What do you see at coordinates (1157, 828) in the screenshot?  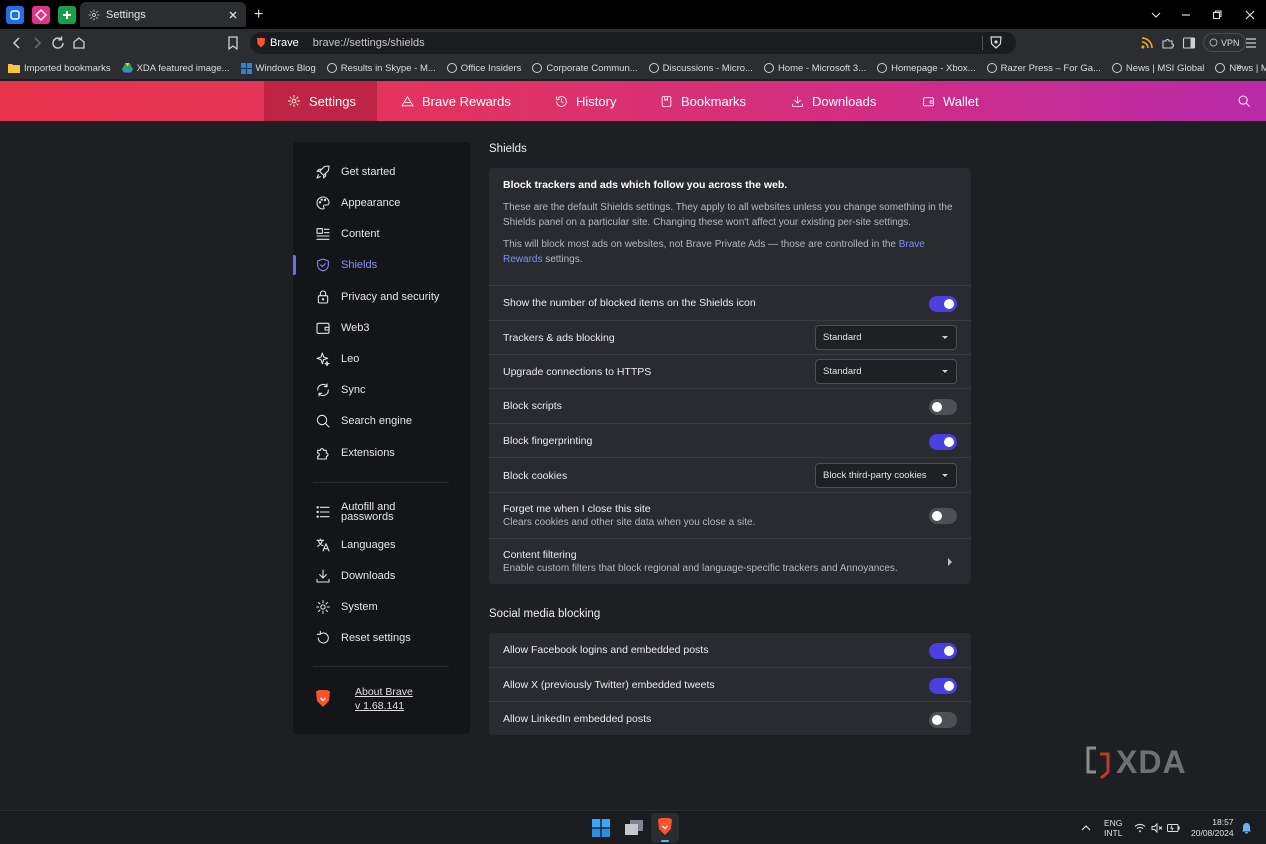 I see `volume-muted-icon` at bounding box center [1157, 828].